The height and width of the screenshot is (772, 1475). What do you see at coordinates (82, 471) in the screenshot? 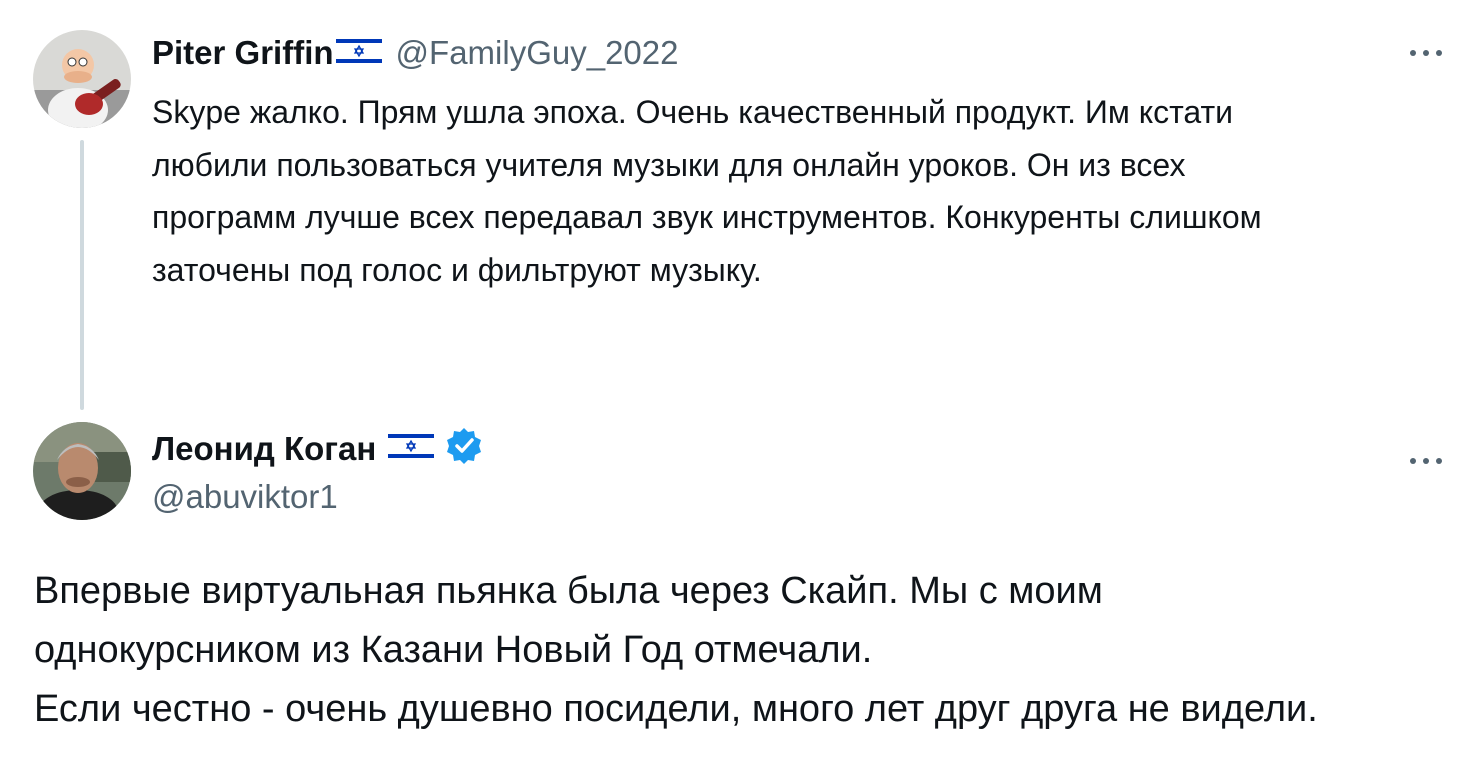
I see `avatar-leonid-kogan` at bounding box center [82, 471].